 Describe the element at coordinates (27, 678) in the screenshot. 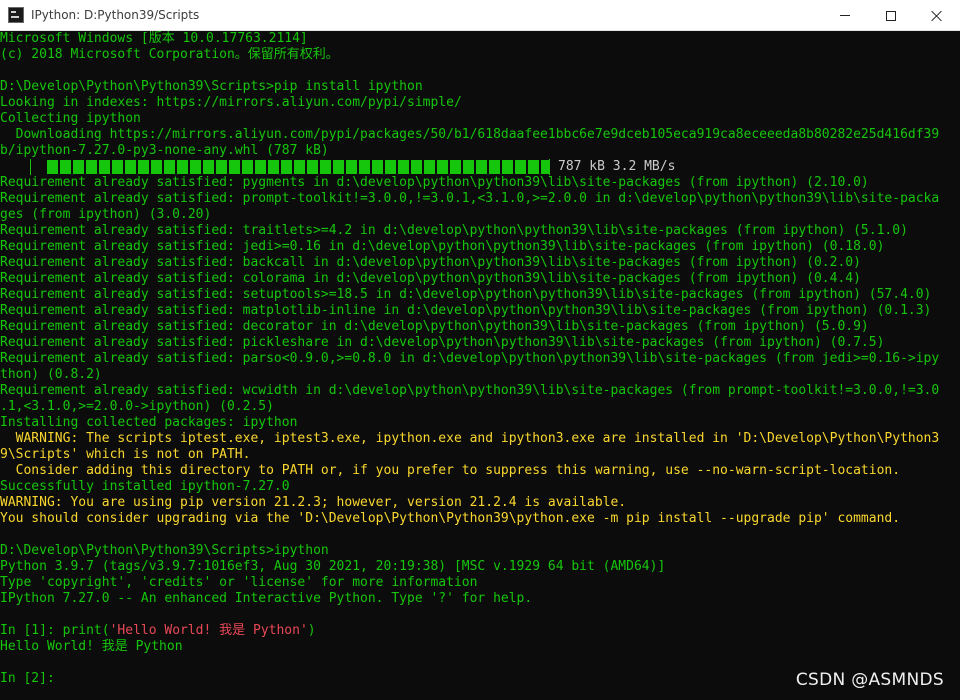

I see `ipython-prompt: In [2]:` at that location.